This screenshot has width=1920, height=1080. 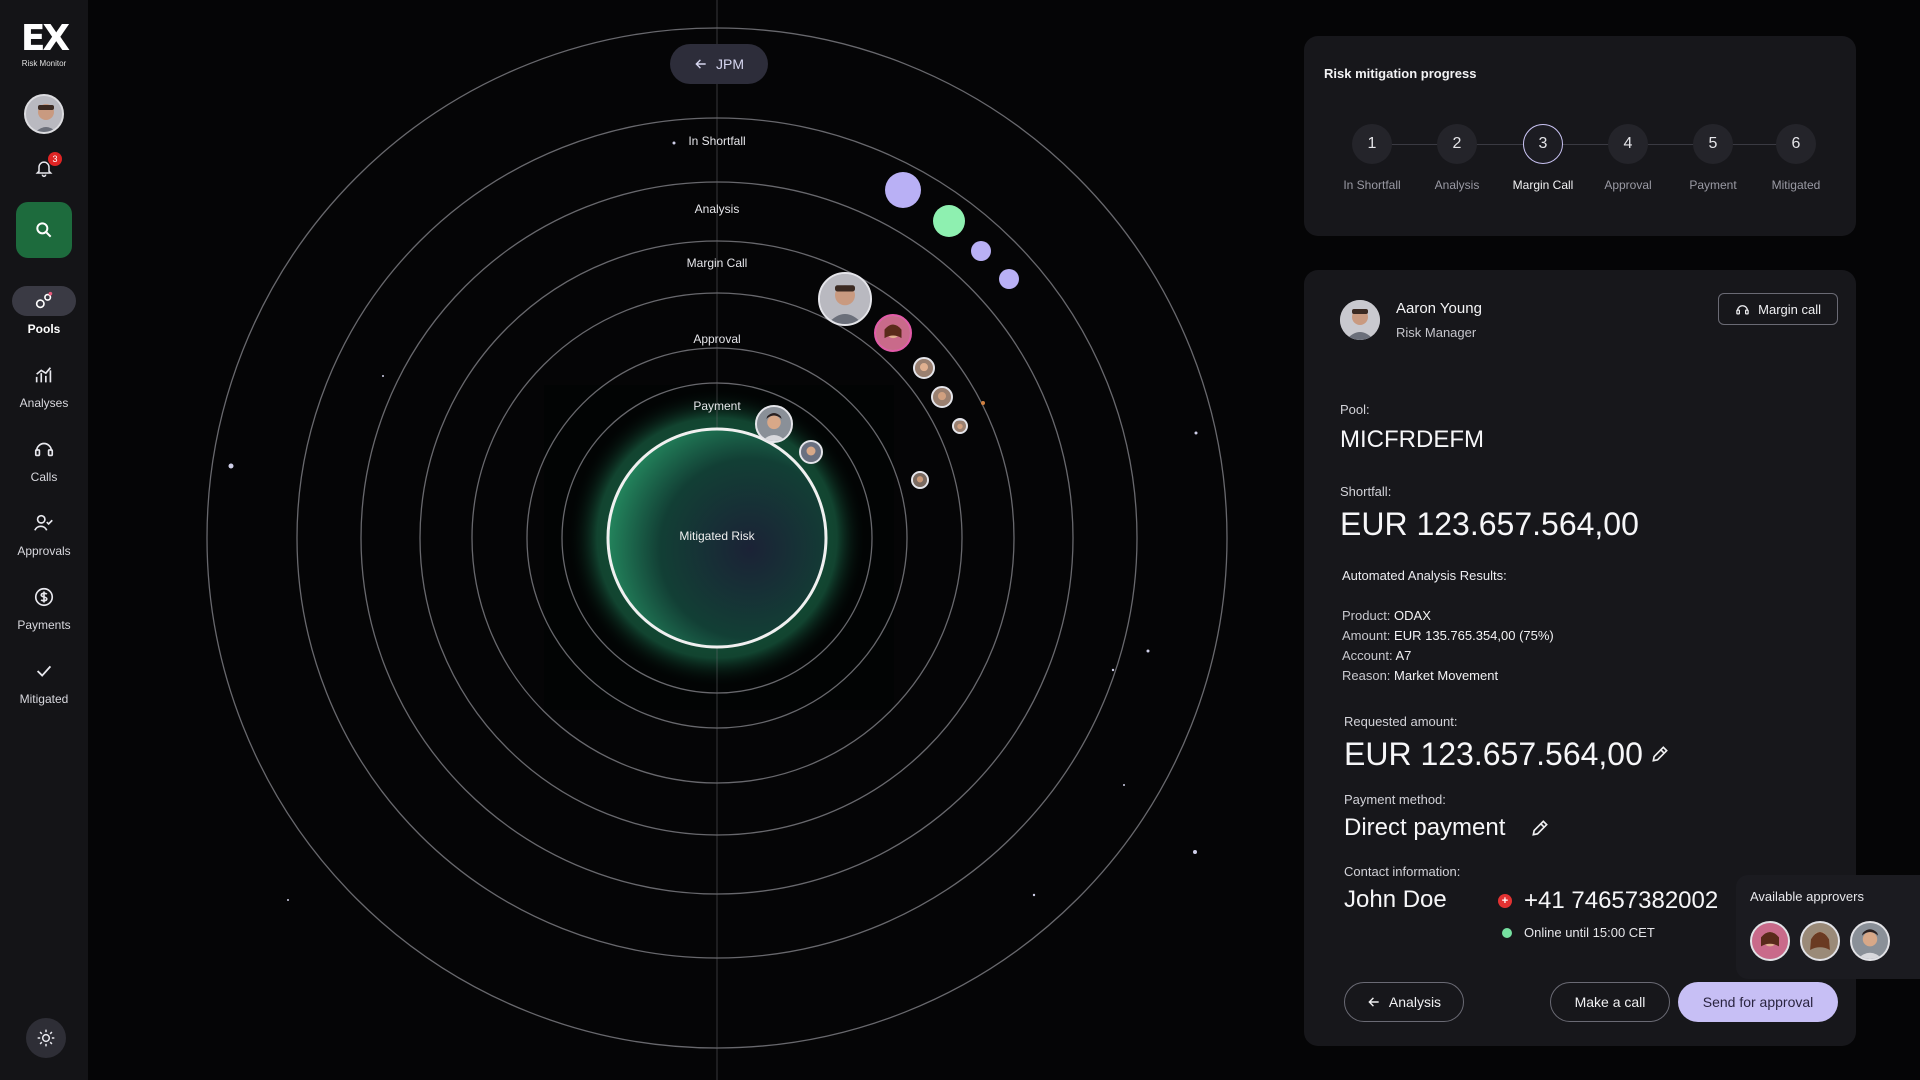 I want to click on amount-row: Amount: EUR 135.765.354,00 (75%), so click(x=1448, y=635).